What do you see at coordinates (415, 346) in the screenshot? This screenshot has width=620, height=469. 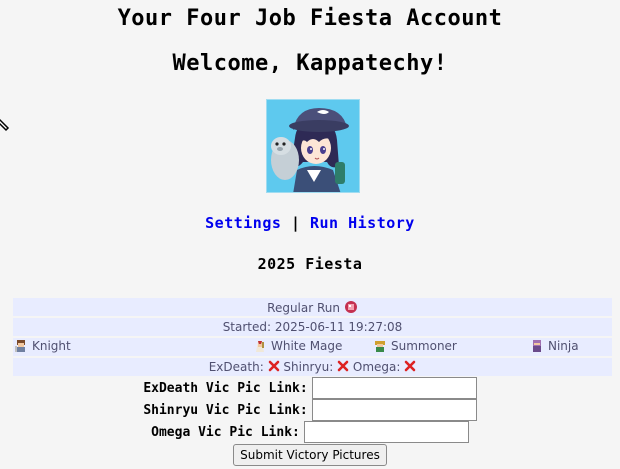 I see `job-summoner: Summoner` at bounding box center [415, 346].